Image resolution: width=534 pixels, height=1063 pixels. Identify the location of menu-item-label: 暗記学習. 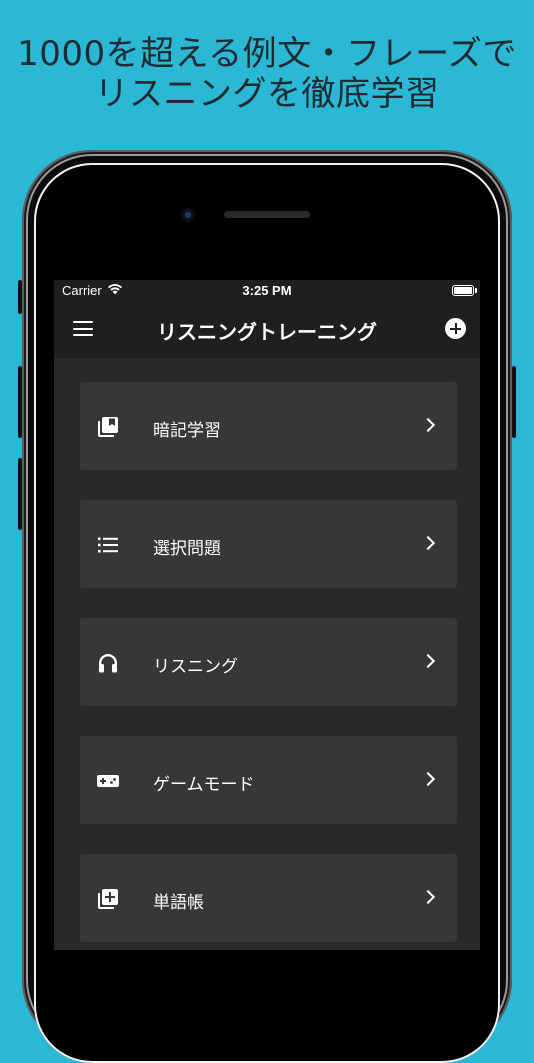
(187, 431).